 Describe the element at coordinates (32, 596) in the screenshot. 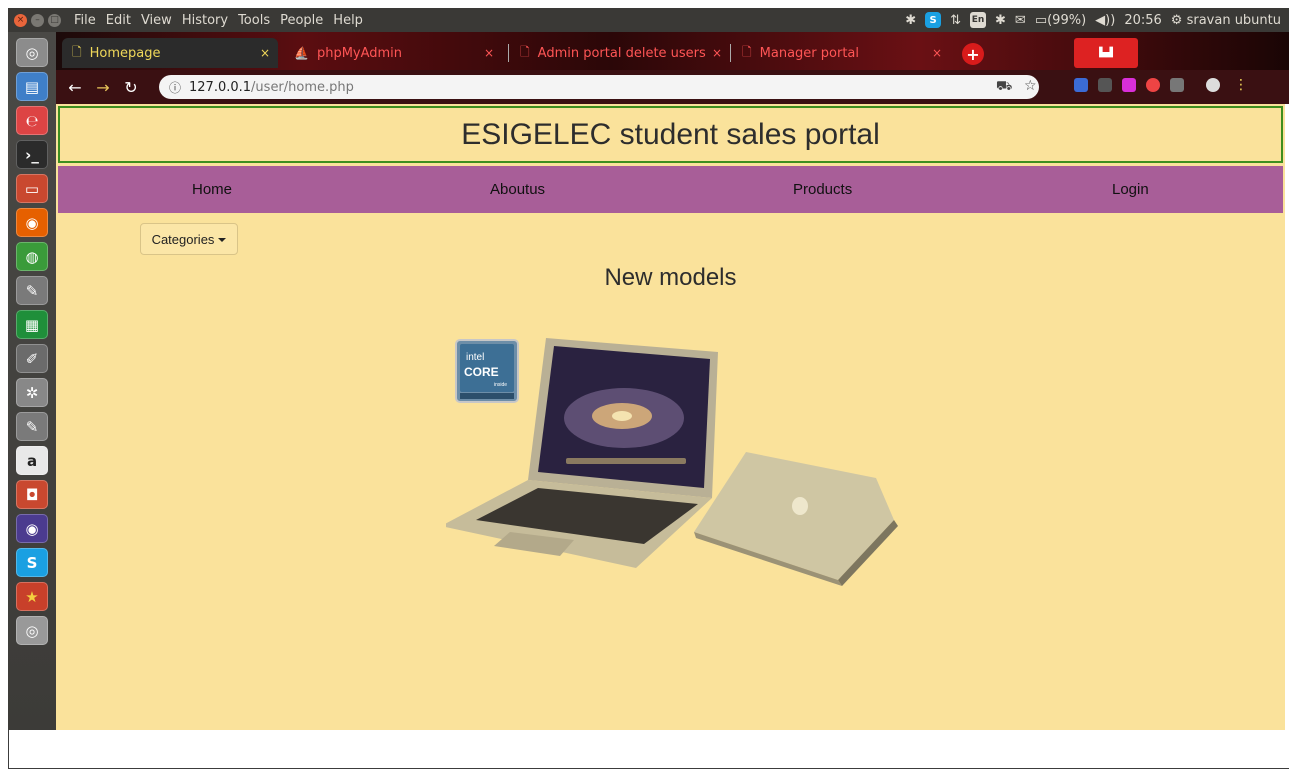

I see `starred-app-icon: ★` at that location.